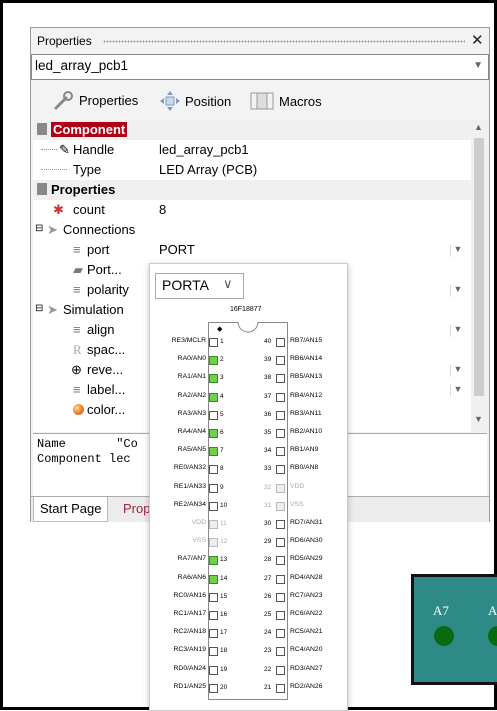 This screenshot has width=497, height=711. I want to click on property-value: PORT, so click(177, 249).